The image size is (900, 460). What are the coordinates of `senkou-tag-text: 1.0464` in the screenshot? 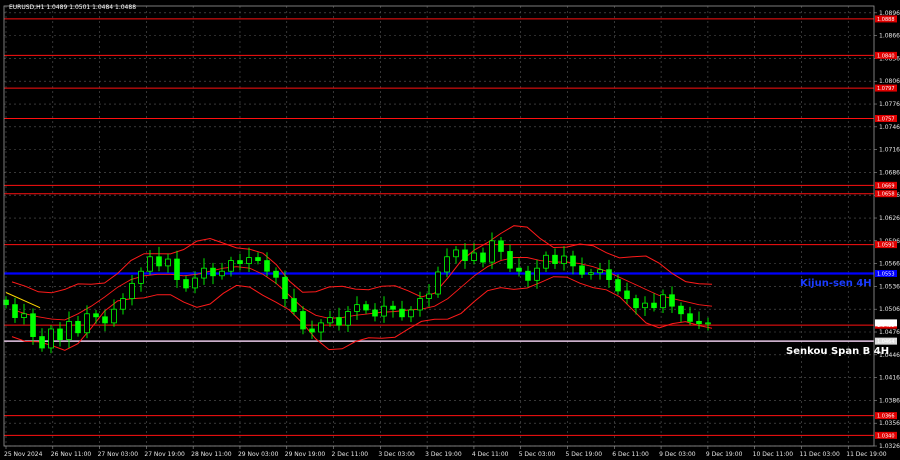 It's located at (886, 342).